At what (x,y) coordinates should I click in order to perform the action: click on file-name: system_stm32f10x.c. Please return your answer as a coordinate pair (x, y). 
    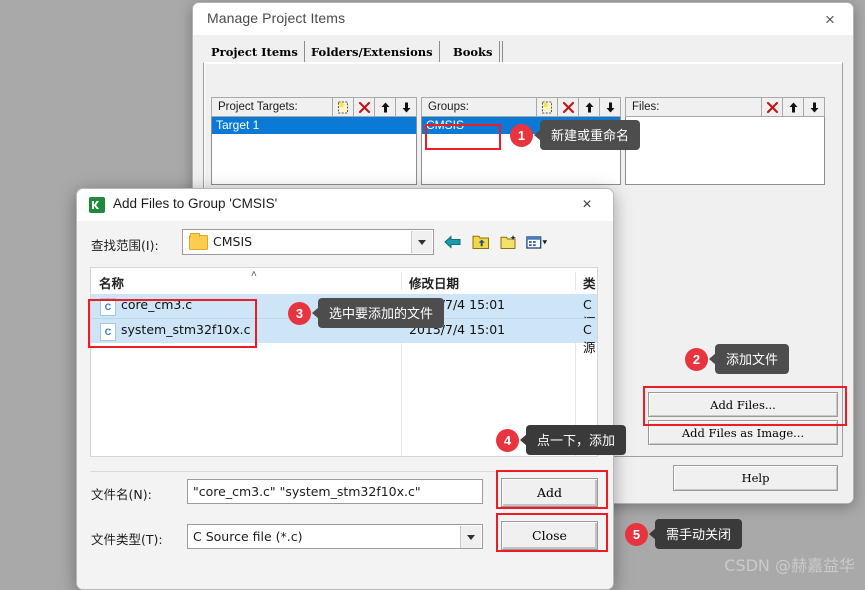
    Looking at the image, I should click on (186, 329).